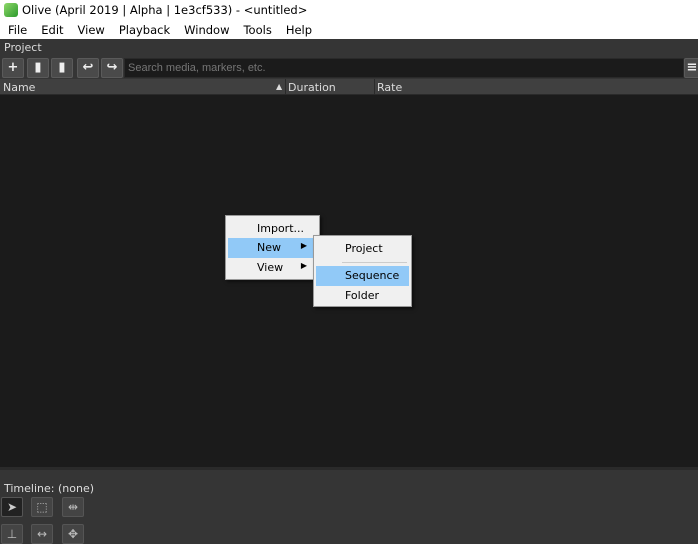  I want to click on new-button: +, so click(13, 68).